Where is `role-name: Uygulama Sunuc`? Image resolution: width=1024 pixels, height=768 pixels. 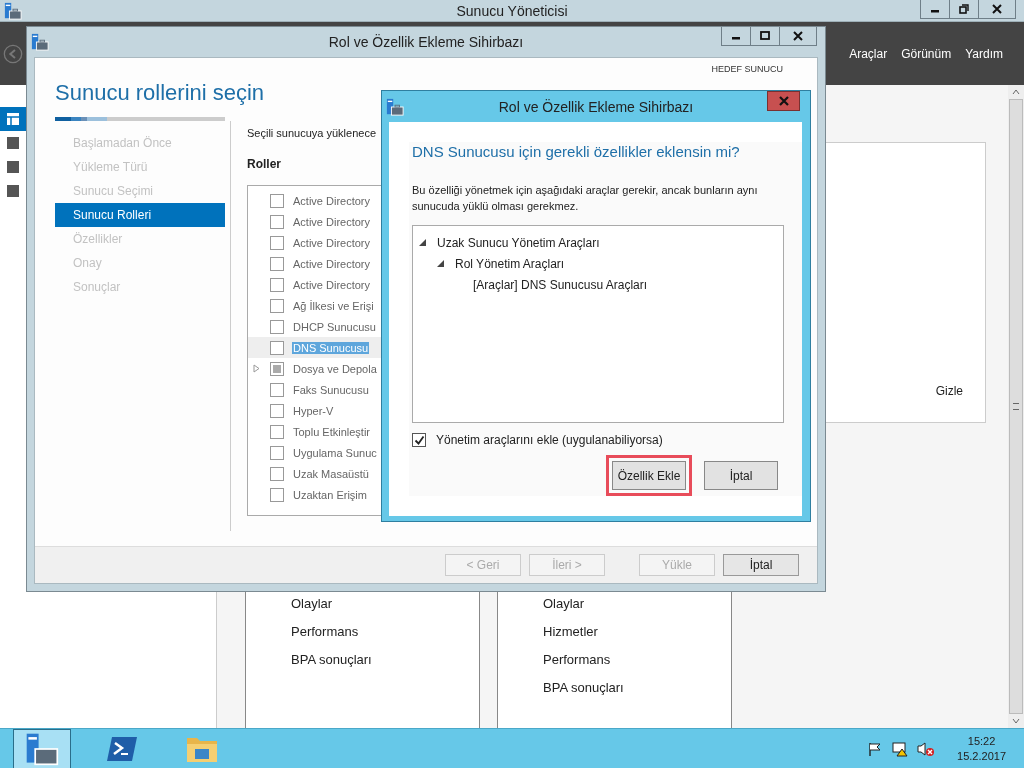
role-name: Uygulama Sunuc is located at coordinates (335, 452).